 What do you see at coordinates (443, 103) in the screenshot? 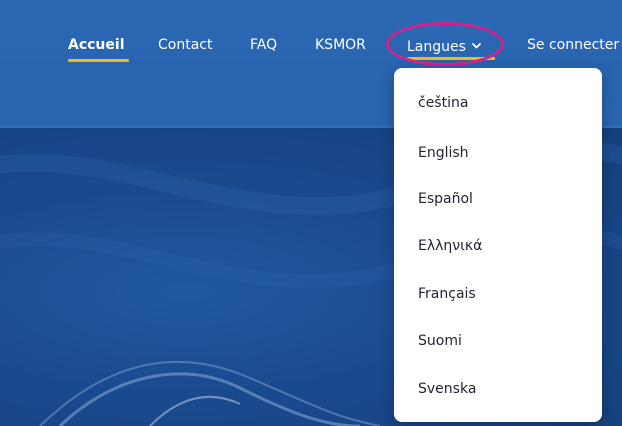
I see `language-option-cestina: čeština` at bounding box center [443, 103].